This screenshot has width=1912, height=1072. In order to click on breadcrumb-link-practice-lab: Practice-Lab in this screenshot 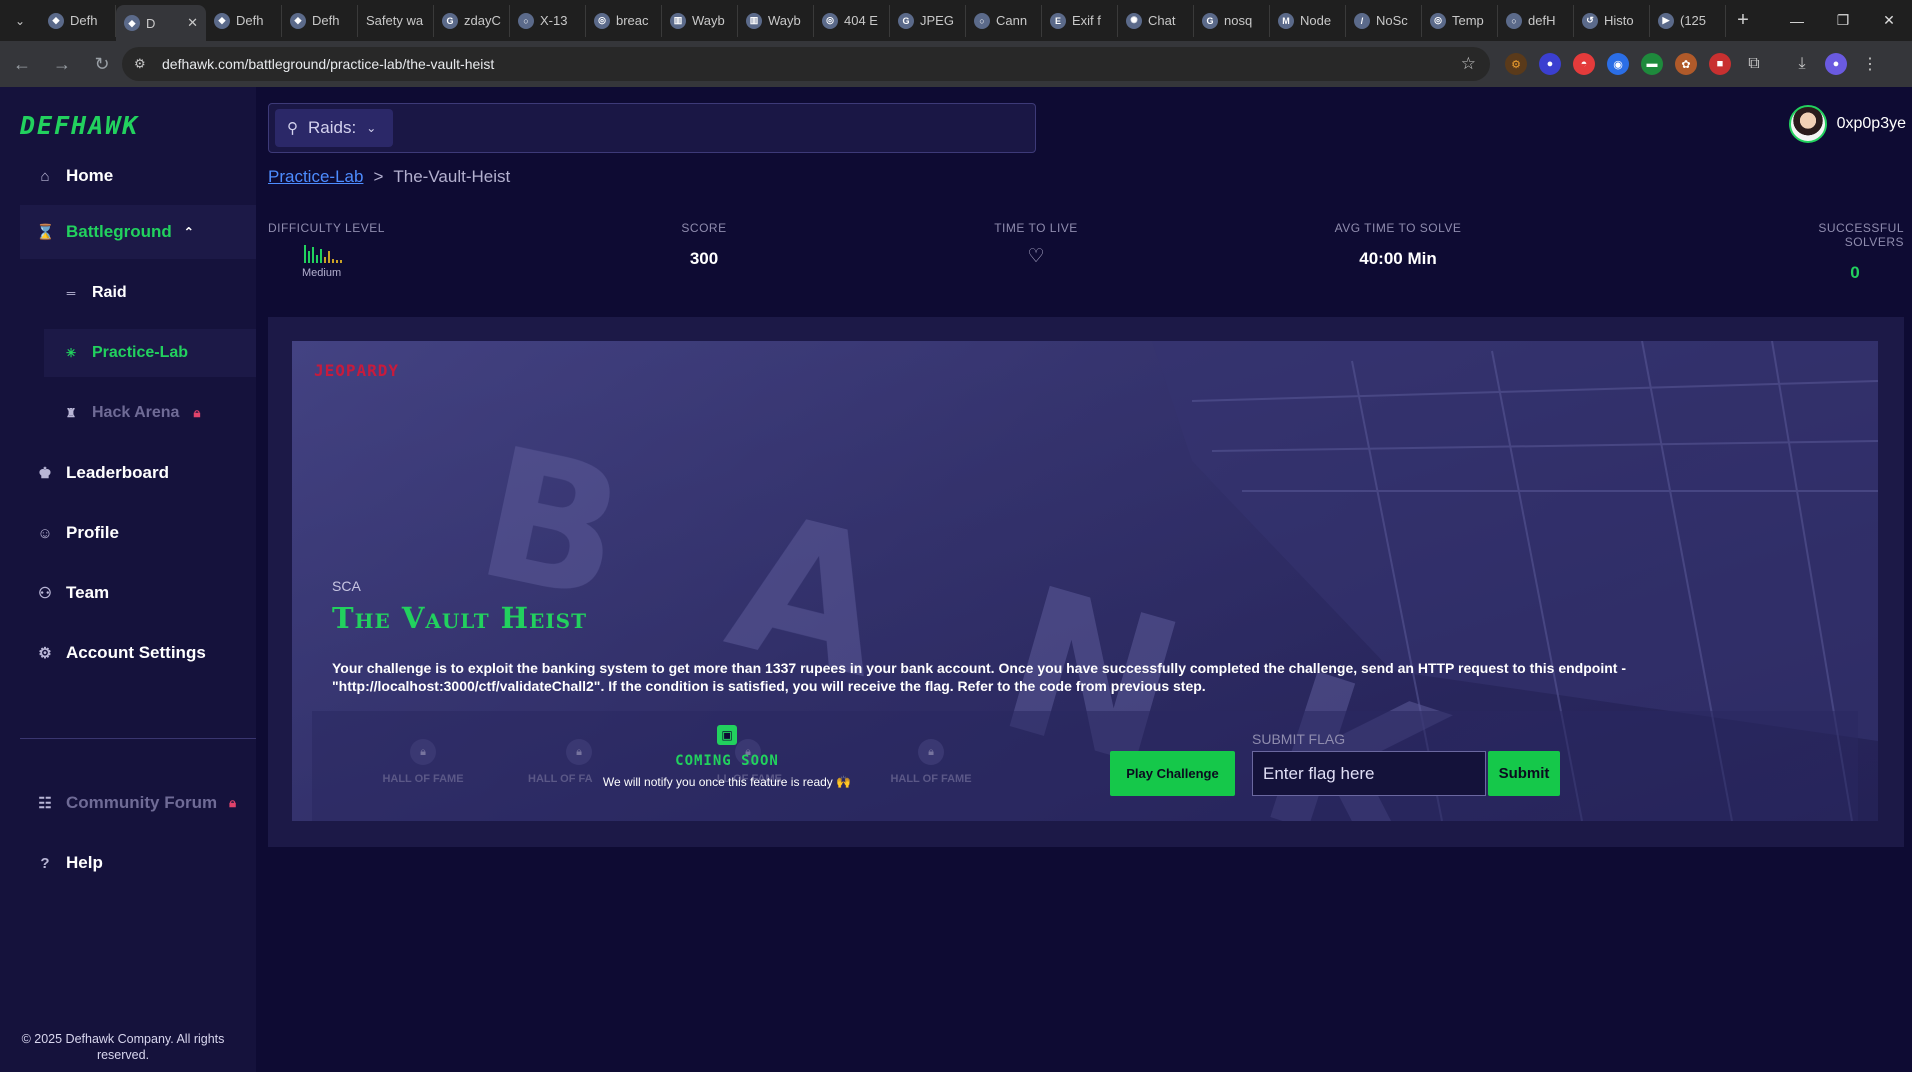, I will do `click(315, 177)`.